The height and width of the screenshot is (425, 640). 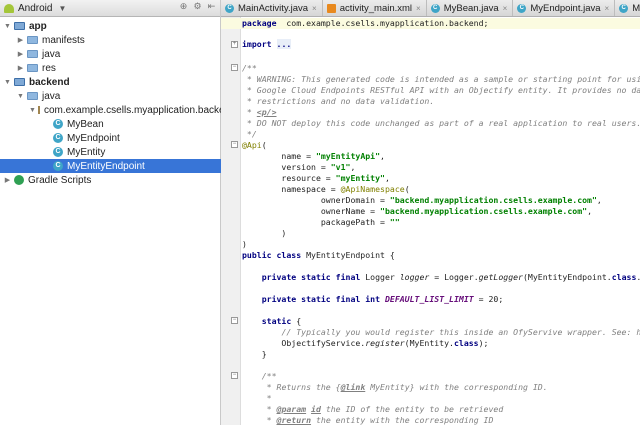 I want to click on tab-label: MainActivity.java, so click(x=273, y=8).